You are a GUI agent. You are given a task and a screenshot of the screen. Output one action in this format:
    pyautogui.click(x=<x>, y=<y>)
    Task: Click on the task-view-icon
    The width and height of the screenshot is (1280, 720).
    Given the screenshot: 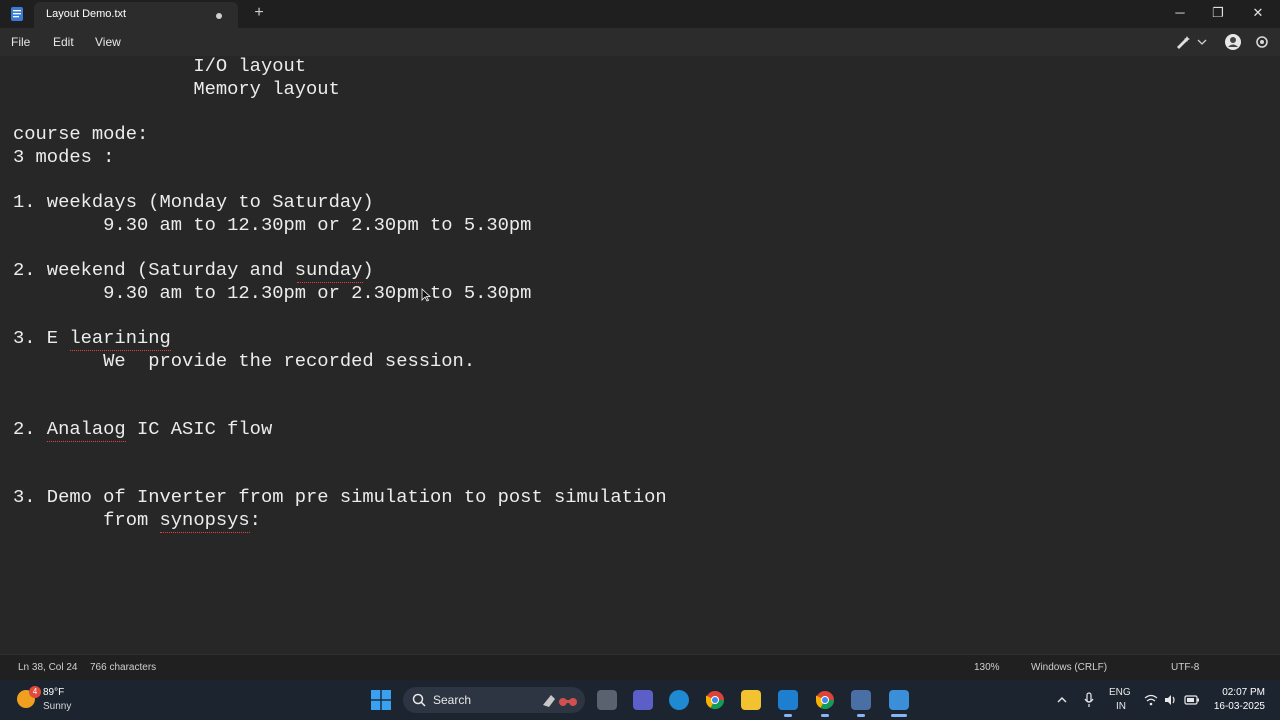 What is the action you would take?
    pyautogui.click(x=607, y=700)
    